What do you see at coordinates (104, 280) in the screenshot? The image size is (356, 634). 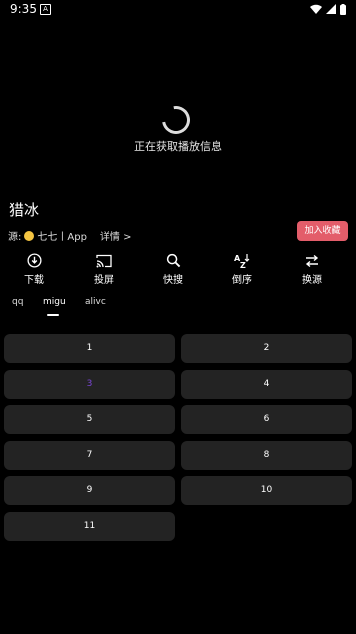 I see `cast-label: 投屏` at bounding box center [104, 280].